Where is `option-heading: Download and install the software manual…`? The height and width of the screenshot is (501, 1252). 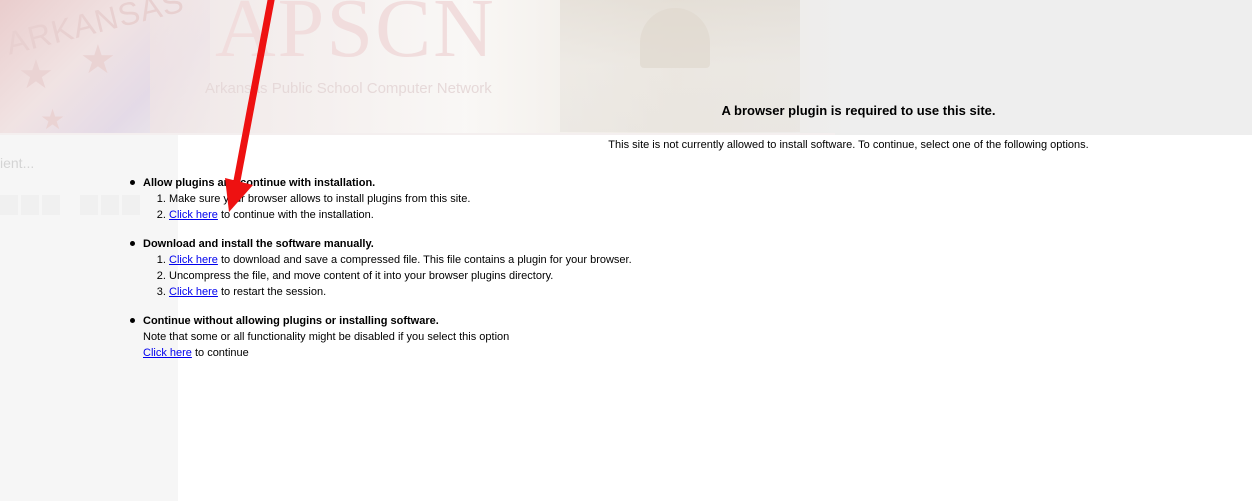
option-heading: Download and install the software manual… is located at coordinates (258, 244).